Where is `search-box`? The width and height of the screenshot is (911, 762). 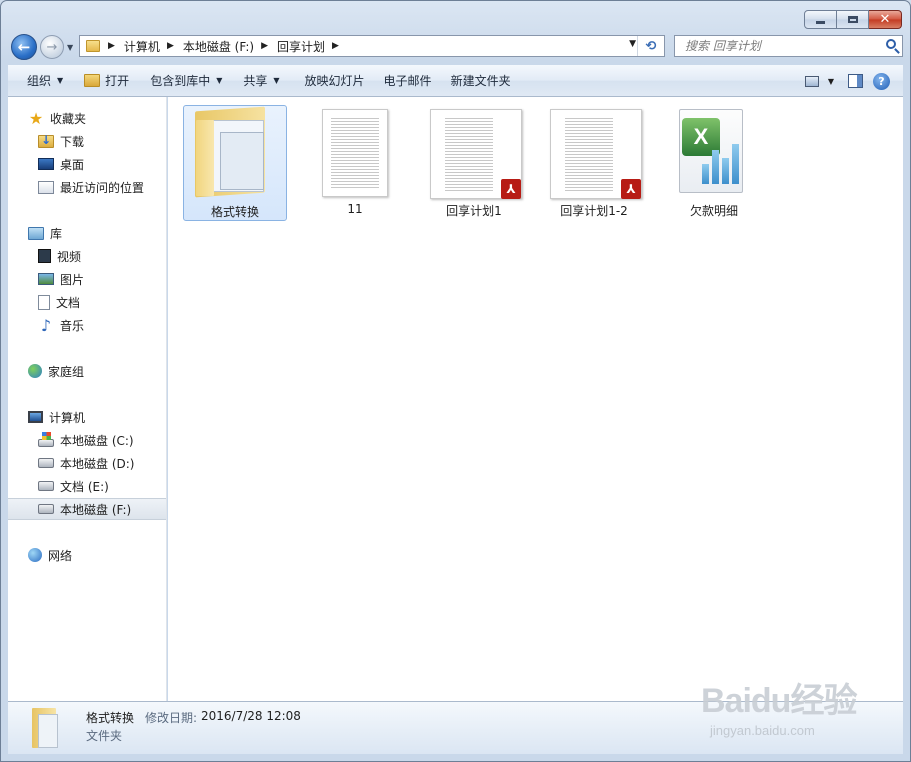
search-box is located at coordinates (788, 46).